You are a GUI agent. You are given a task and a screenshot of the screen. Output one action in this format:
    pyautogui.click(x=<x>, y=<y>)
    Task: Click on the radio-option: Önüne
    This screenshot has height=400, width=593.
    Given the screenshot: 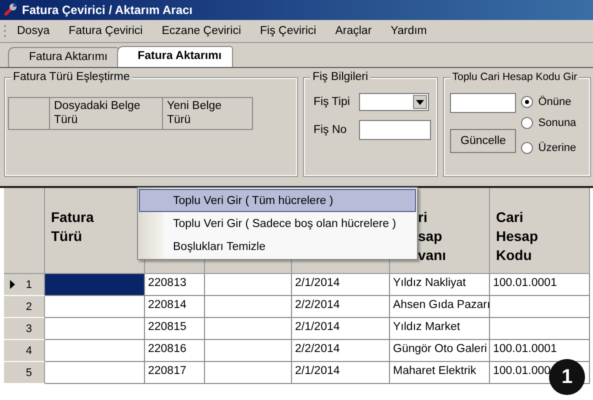 What is the action you would take?
    pyautogui.click(x=548, y=101)
    